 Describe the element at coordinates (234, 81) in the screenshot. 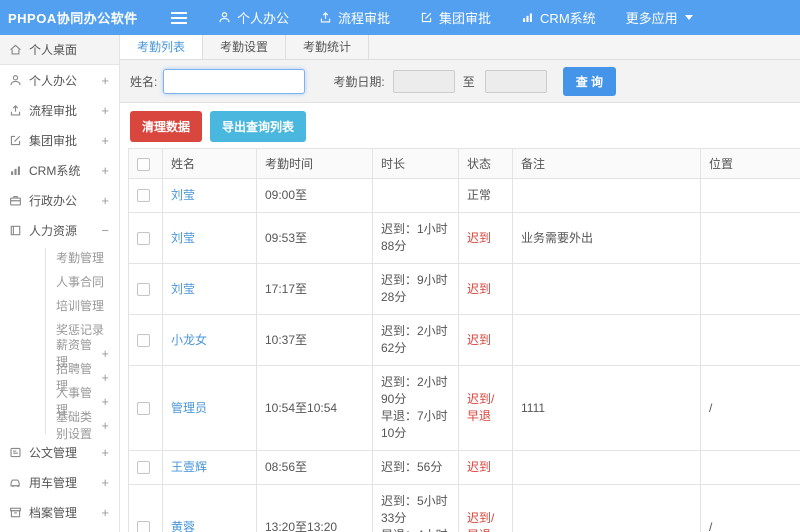

I see `name-input` at that location.